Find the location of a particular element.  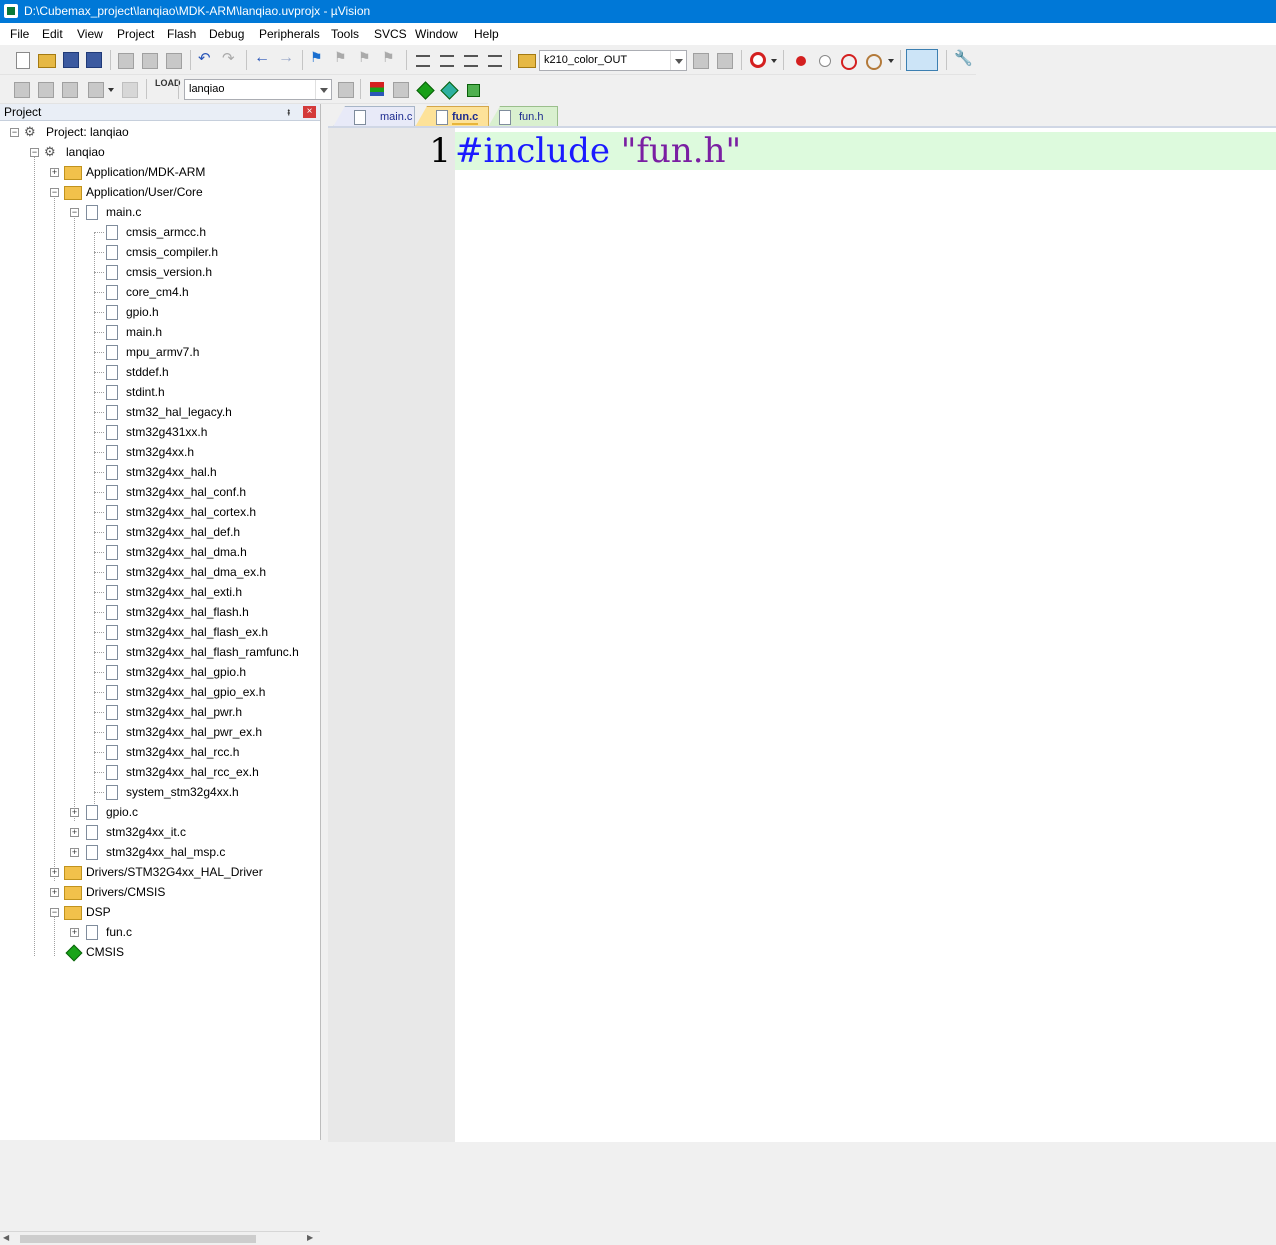

enable-breakpoint-icon is located at coordinates (825, 61).